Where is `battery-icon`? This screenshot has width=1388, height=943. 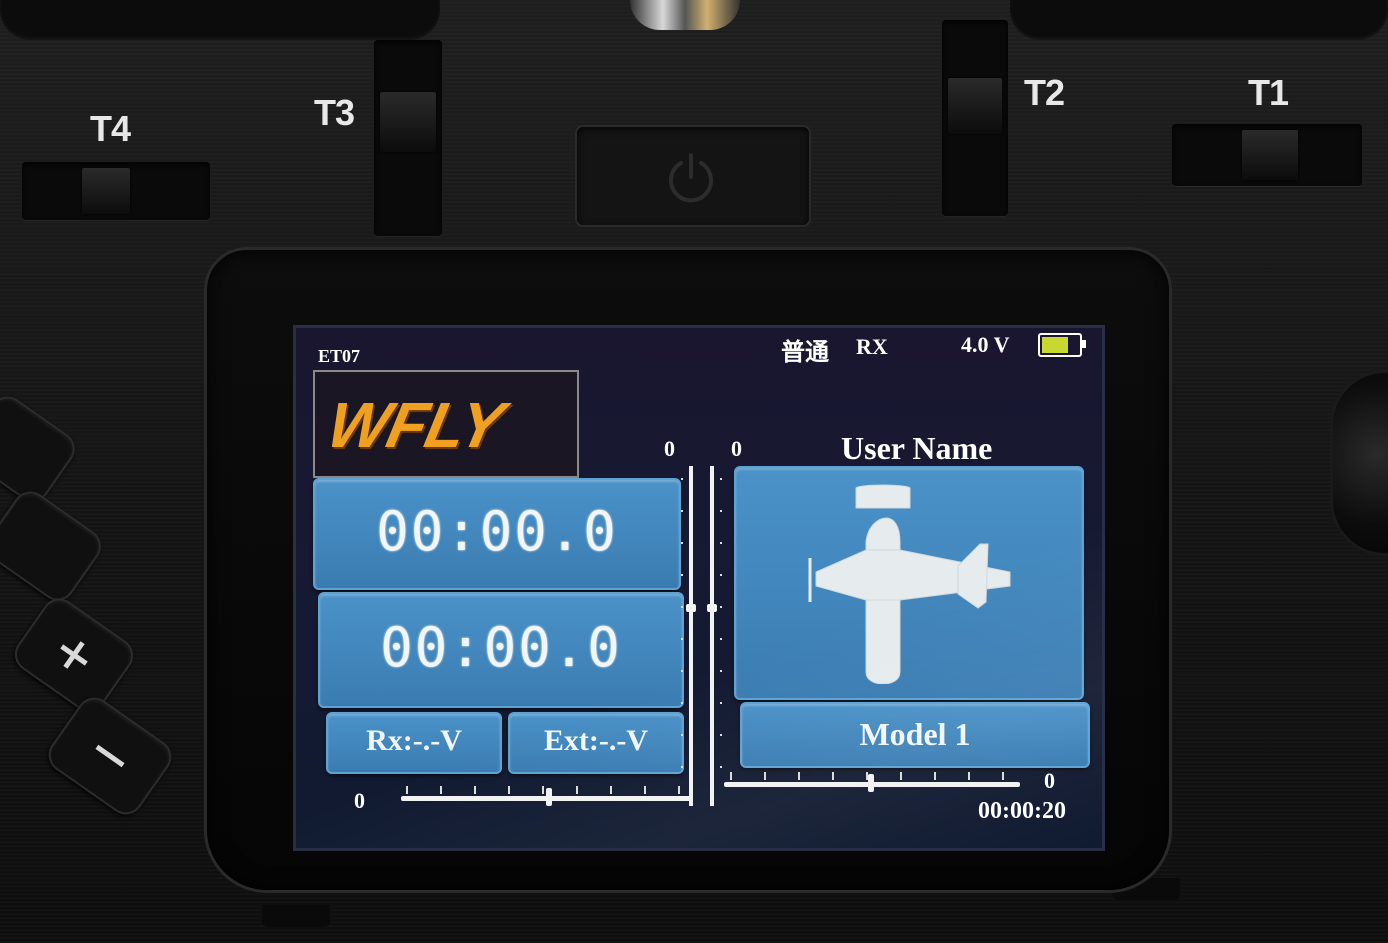
battery-icon is located at coordinates (1062, 345).